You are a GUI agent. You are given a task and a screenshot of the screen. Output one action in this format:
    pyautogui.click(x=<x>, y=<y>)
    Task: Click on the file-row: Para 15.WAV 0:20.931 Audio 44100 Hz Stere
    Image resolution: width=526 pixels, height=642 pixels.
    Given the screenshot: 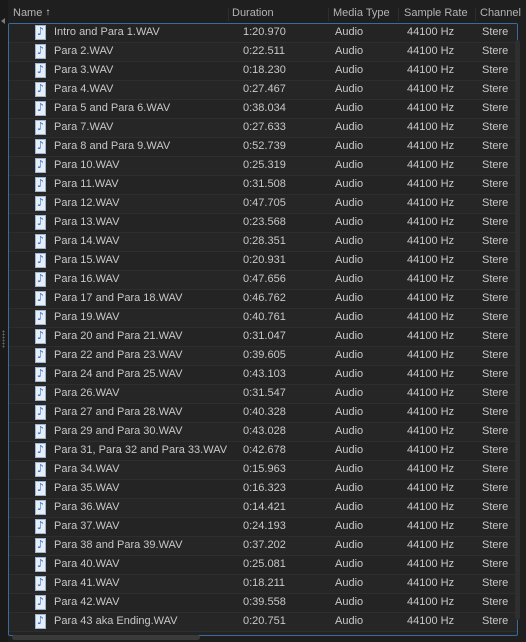 What is the action you would take?
    pyautogui.click(x=263, y=261)
    